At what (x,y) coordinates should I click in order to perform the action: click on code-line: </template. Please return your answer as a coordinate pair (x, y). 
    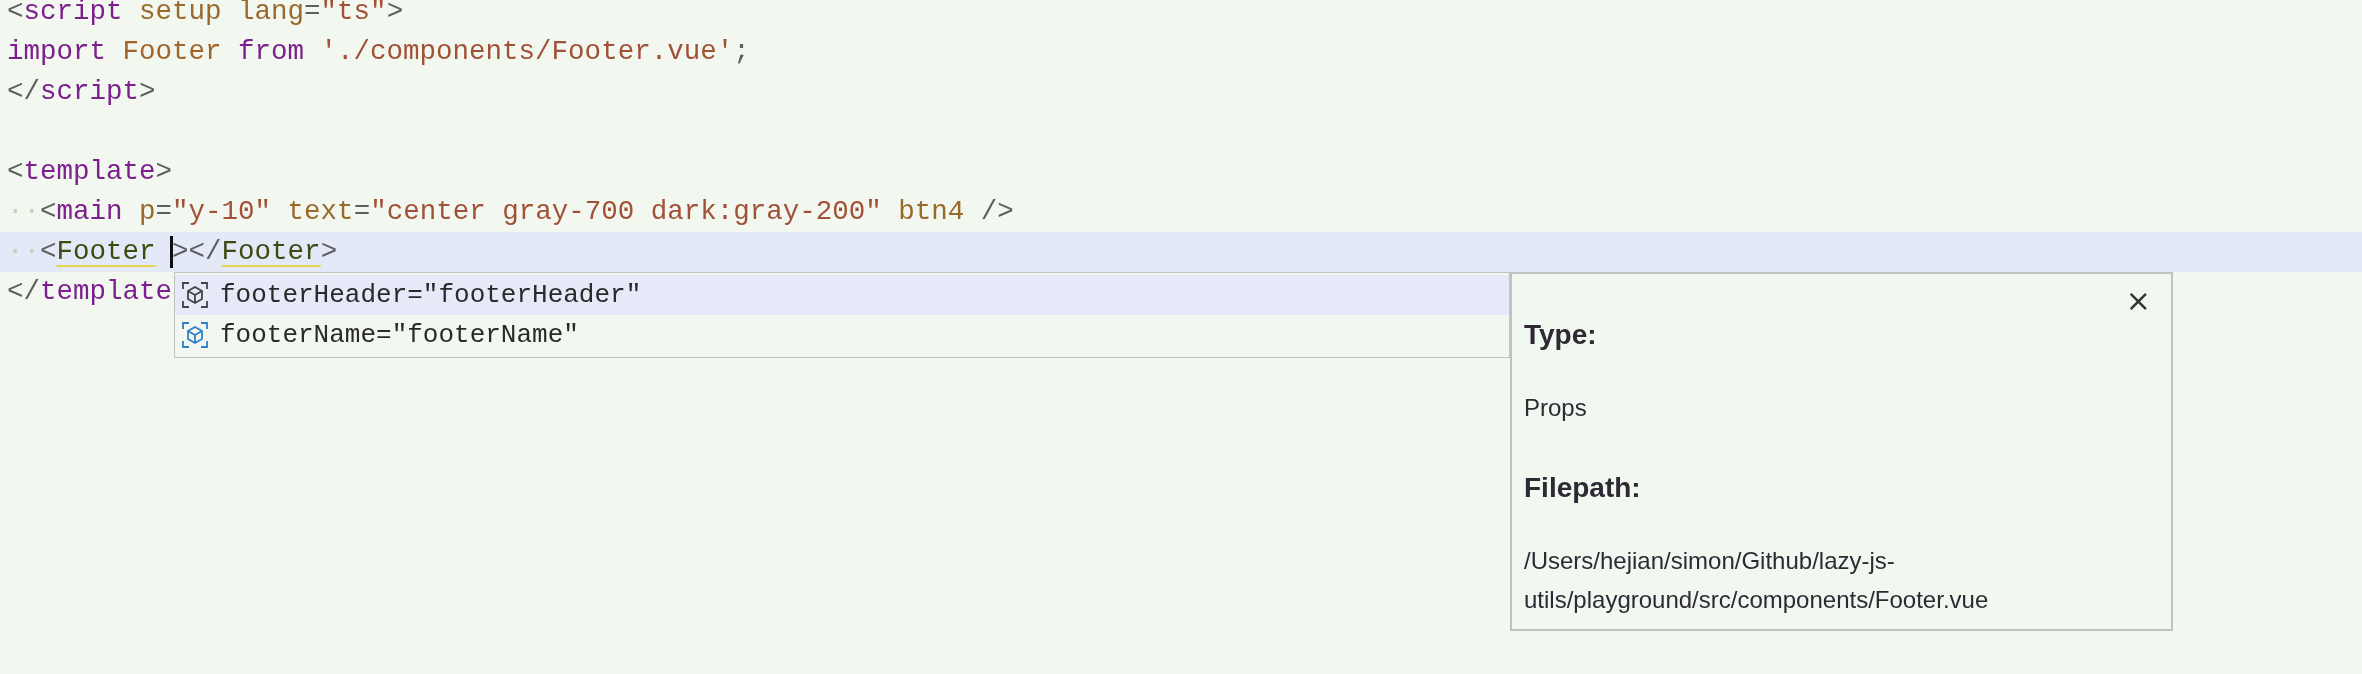
    Looking at the image, I should click on (90, 292).